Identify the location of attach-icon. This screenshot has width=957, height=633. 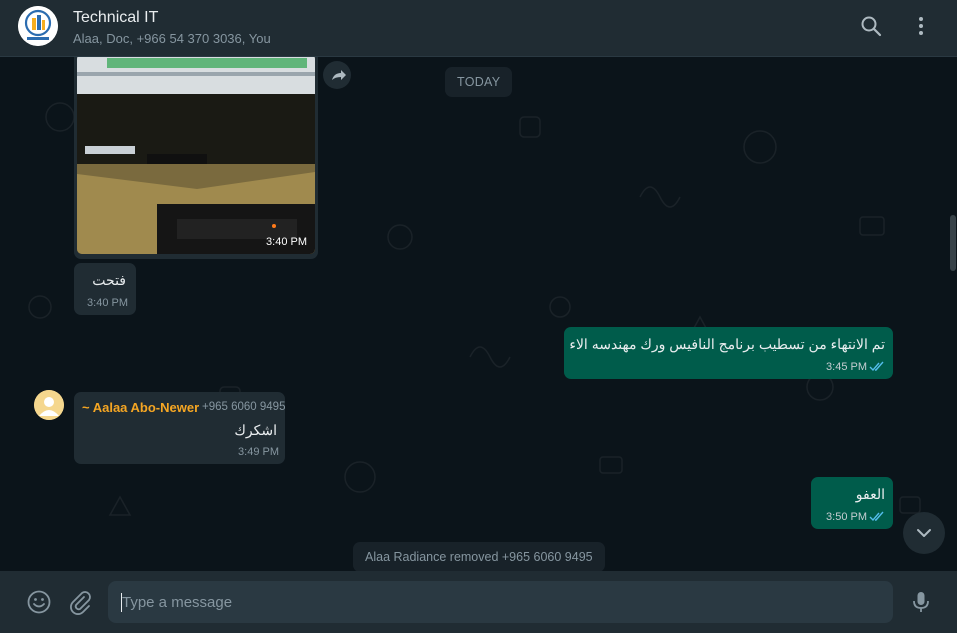
(80, 602).